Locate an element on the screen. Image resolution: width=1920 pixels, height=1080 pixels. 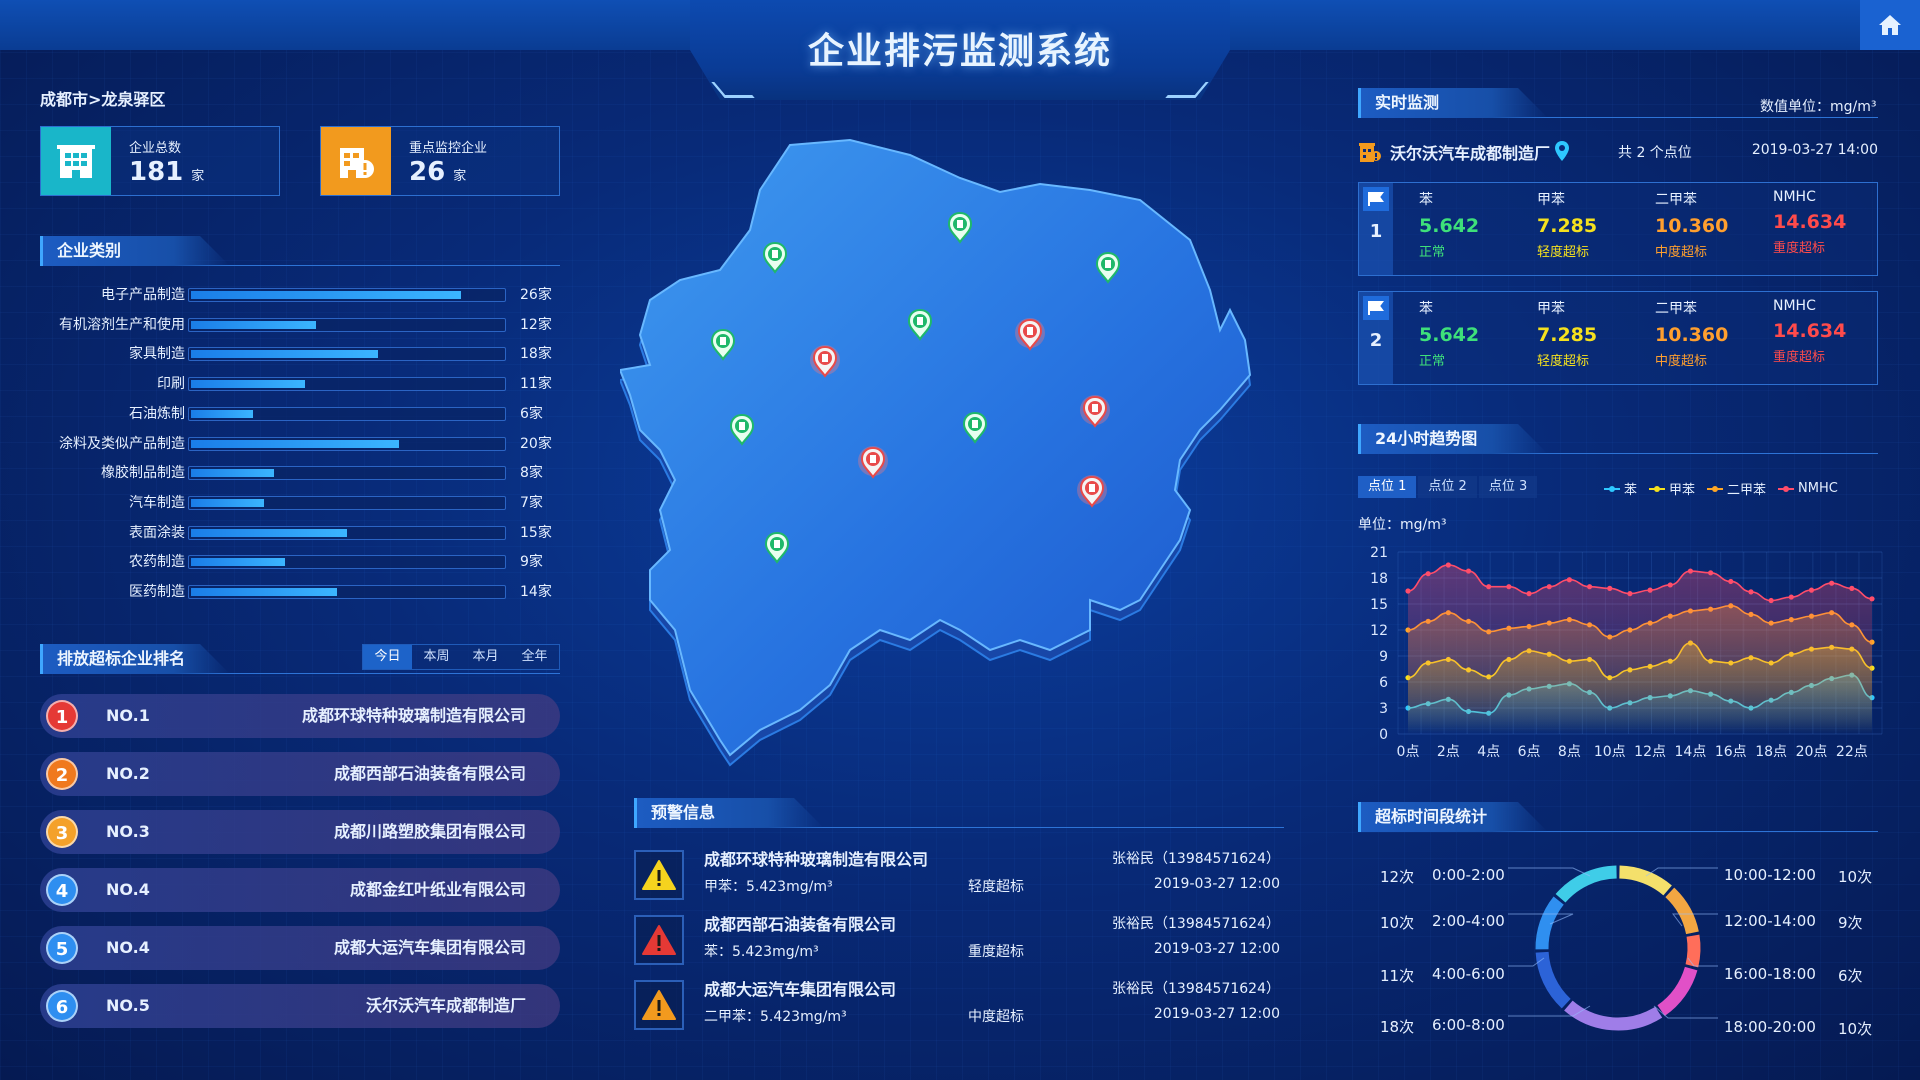
company-name: 成都金红叶纸业有限公司 is located at coordinates (437, 889).